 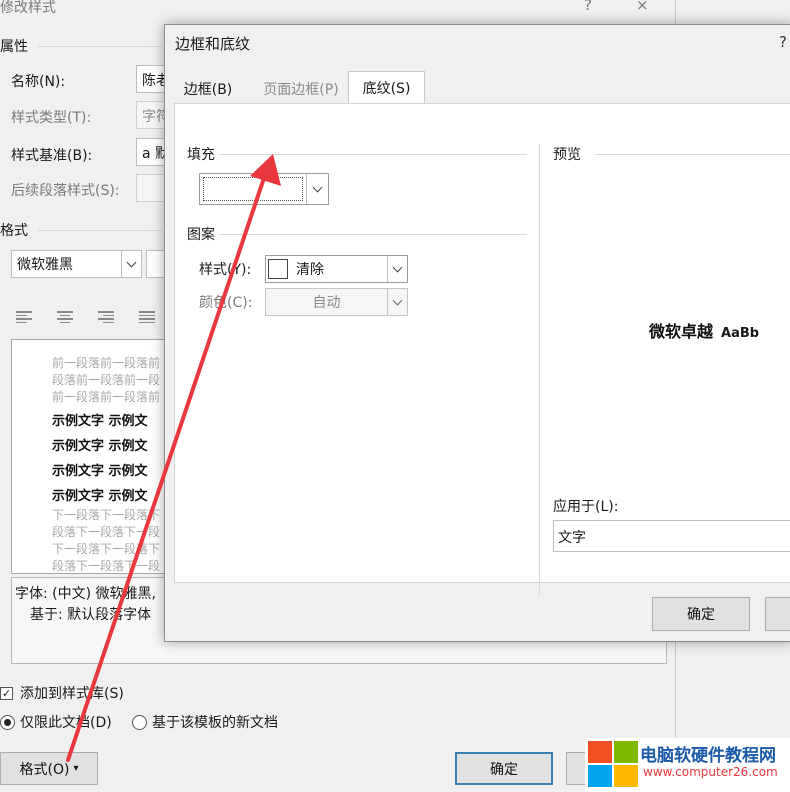 I want to click on pattern-color-value: 自动, so click(x=326, y=303).